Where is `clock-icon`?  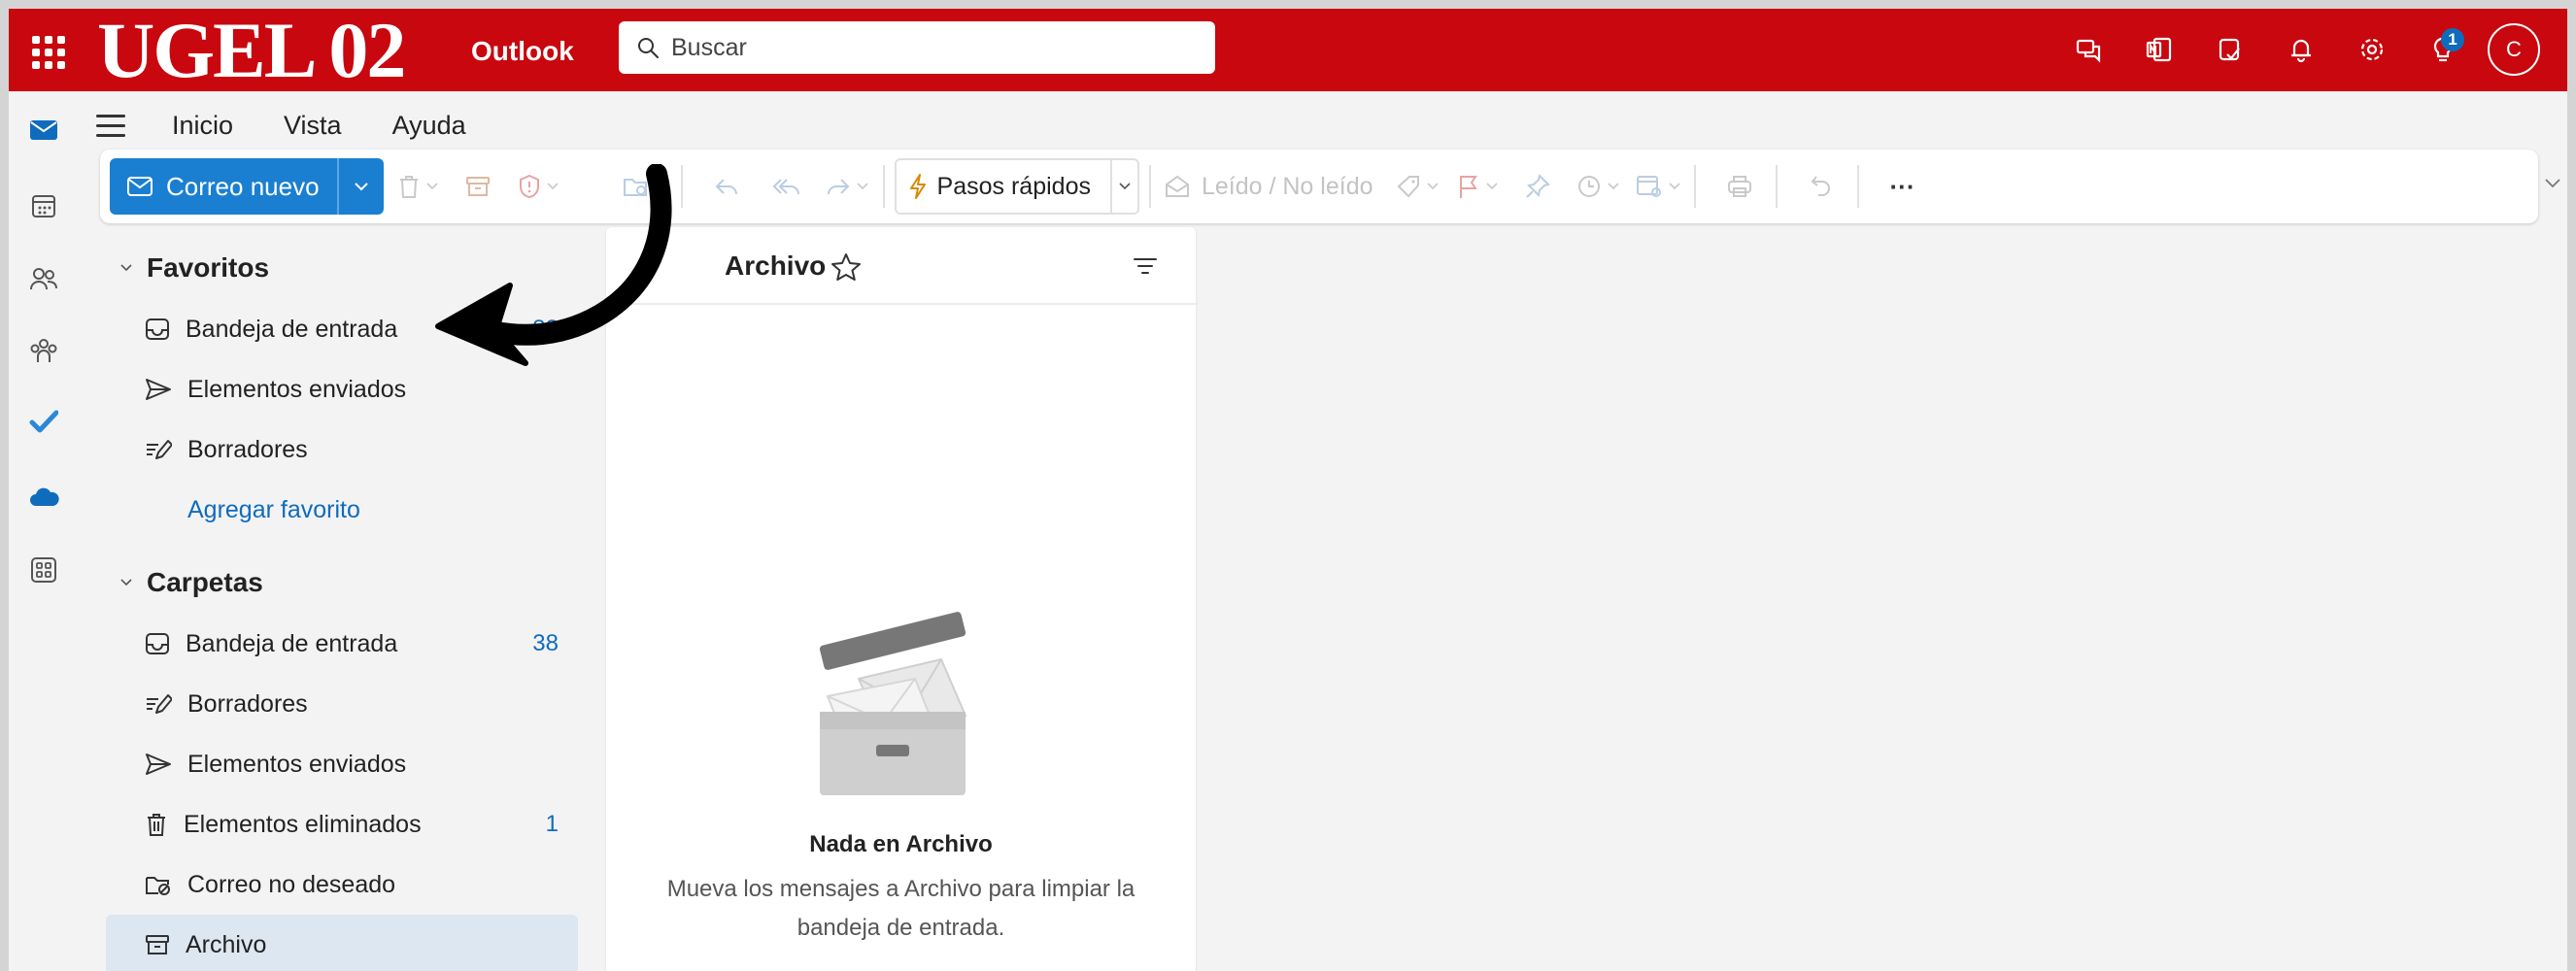
clock-icon is located at coordinates (1588, 186).